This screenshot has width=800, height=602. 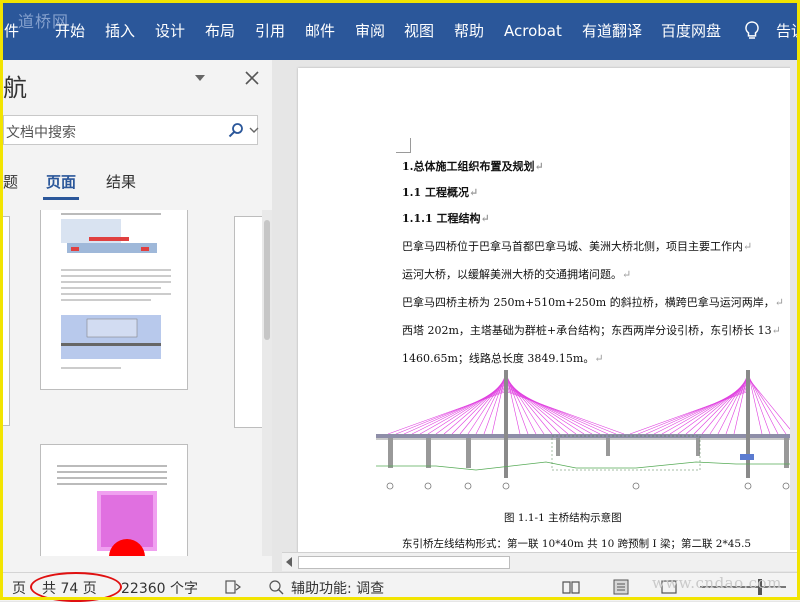 I want to click on chevron-down-icon, so click(x=254, y=130).